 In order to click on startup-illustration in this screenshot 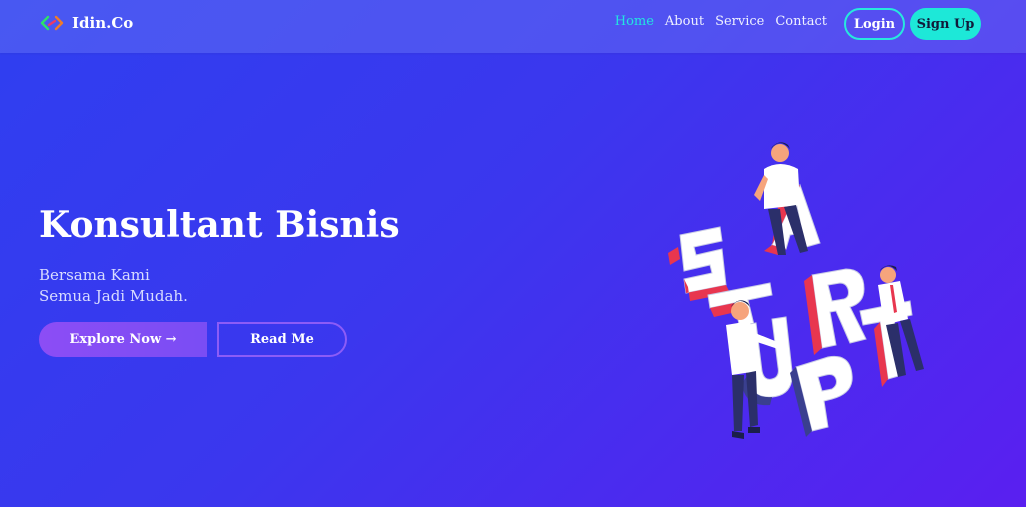, I will do `click(796, 290)`.